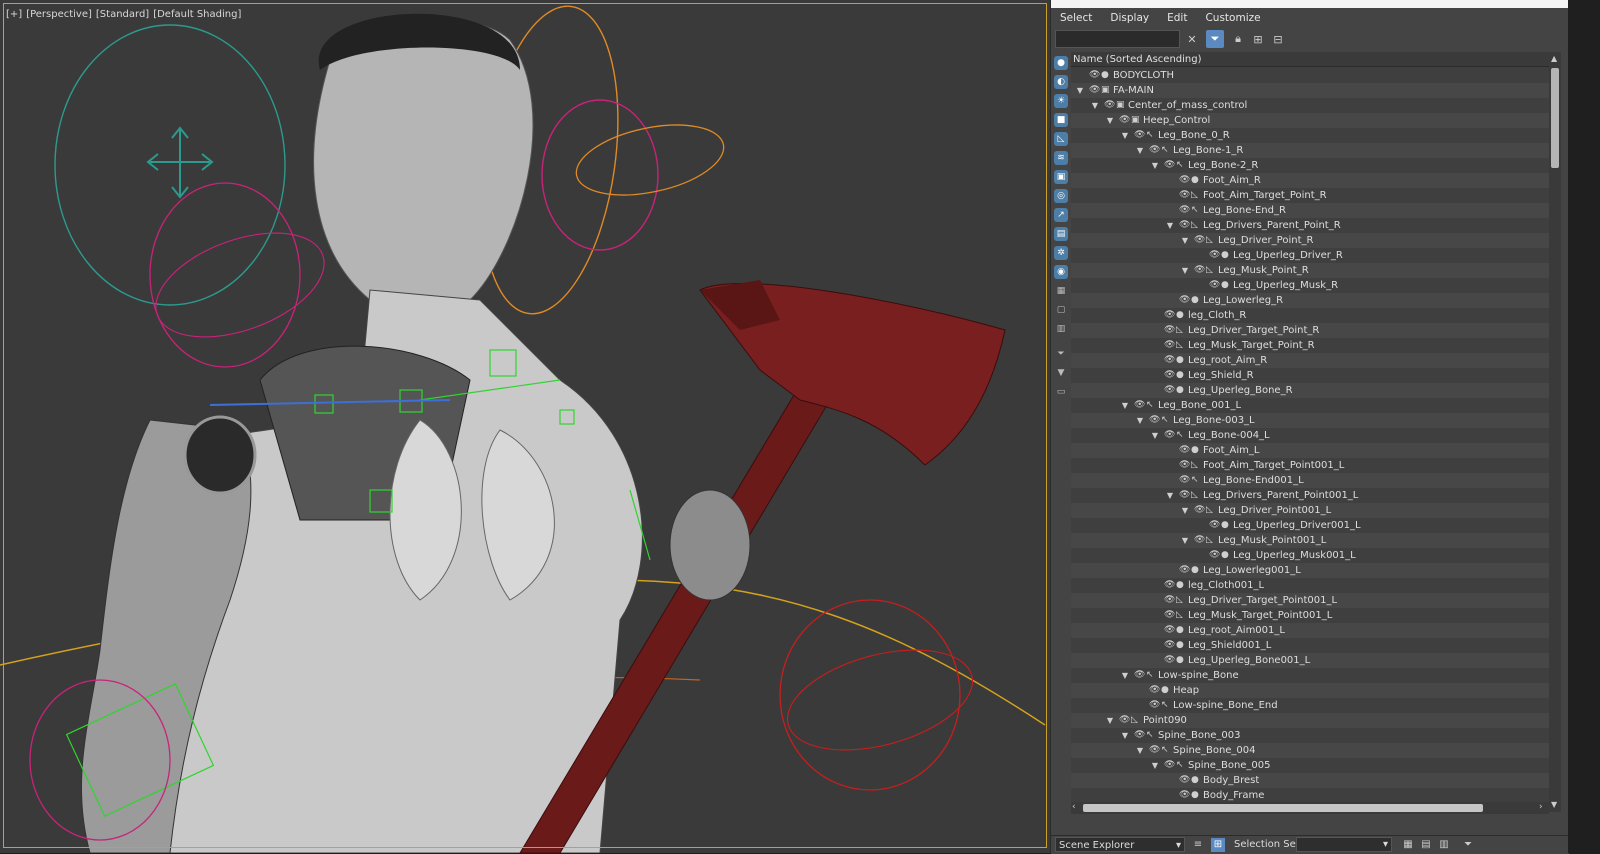 This screenshot has width=1600, height=854. I want to click on tree-row: ▼ 👁︎ ◺ Leg_Driver_Point001_L, so click(1310, 510).